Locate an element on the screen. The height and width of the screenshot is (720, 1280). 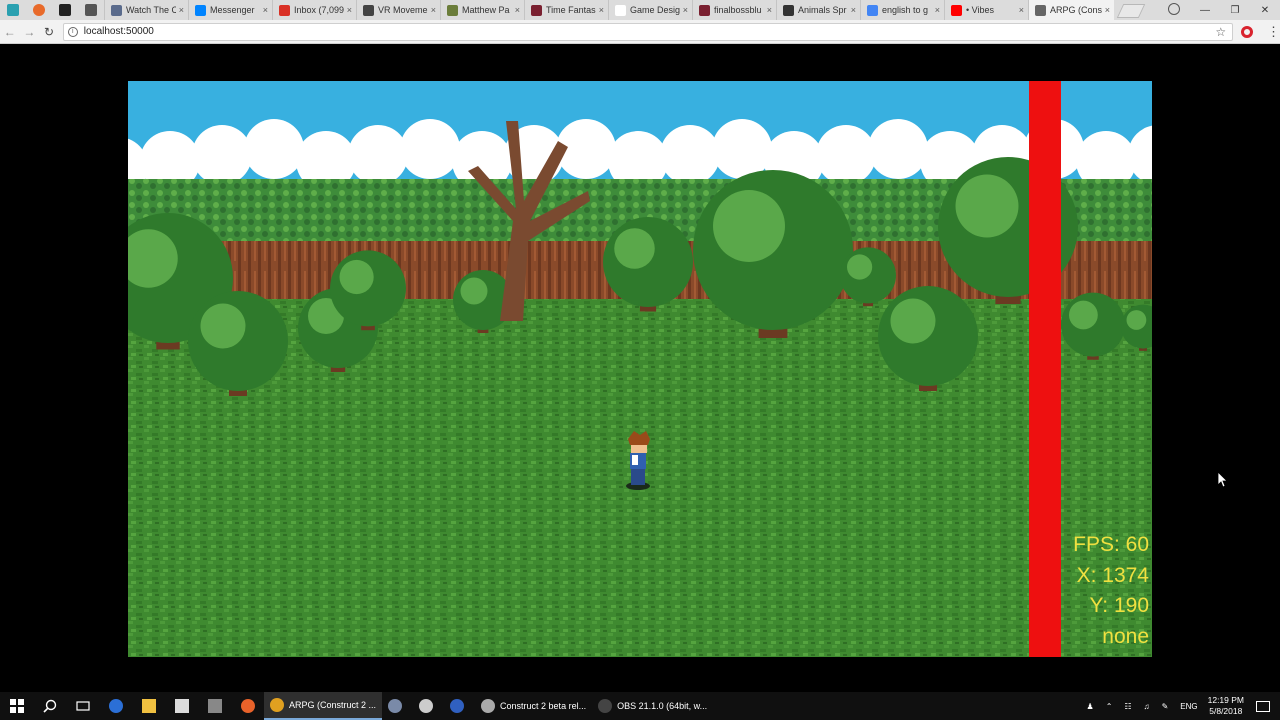
start-button is located at coordinates (16, 706).